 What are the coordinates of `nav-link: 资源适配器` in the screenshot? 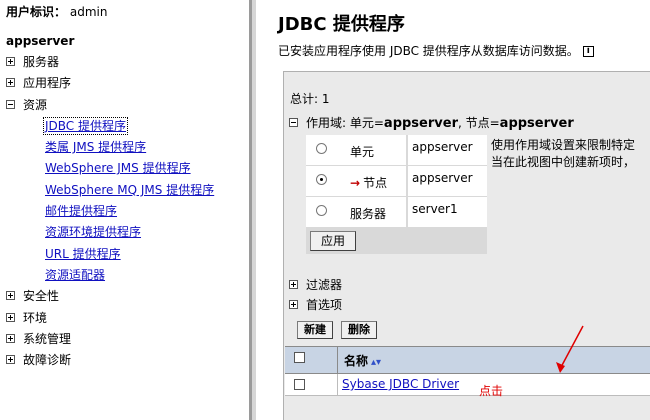 It's located at (75, 275).